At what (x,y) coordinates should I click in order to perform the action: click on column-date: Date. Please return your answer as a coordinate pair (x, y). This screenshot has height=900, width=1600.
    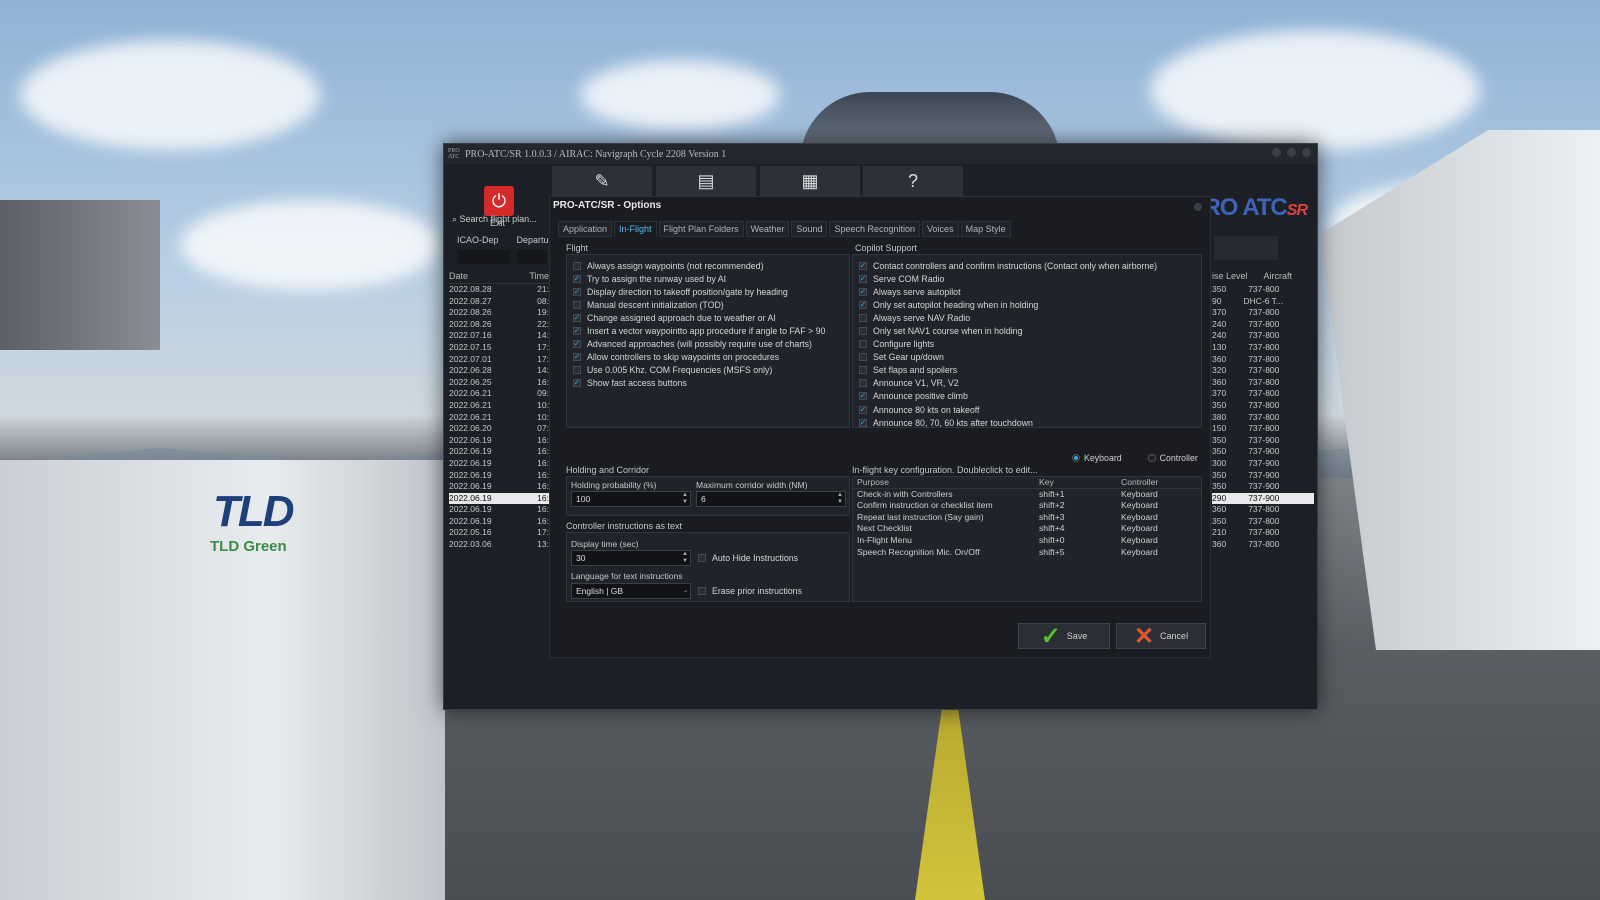
    Looking at the image, I should click on (458, 276).